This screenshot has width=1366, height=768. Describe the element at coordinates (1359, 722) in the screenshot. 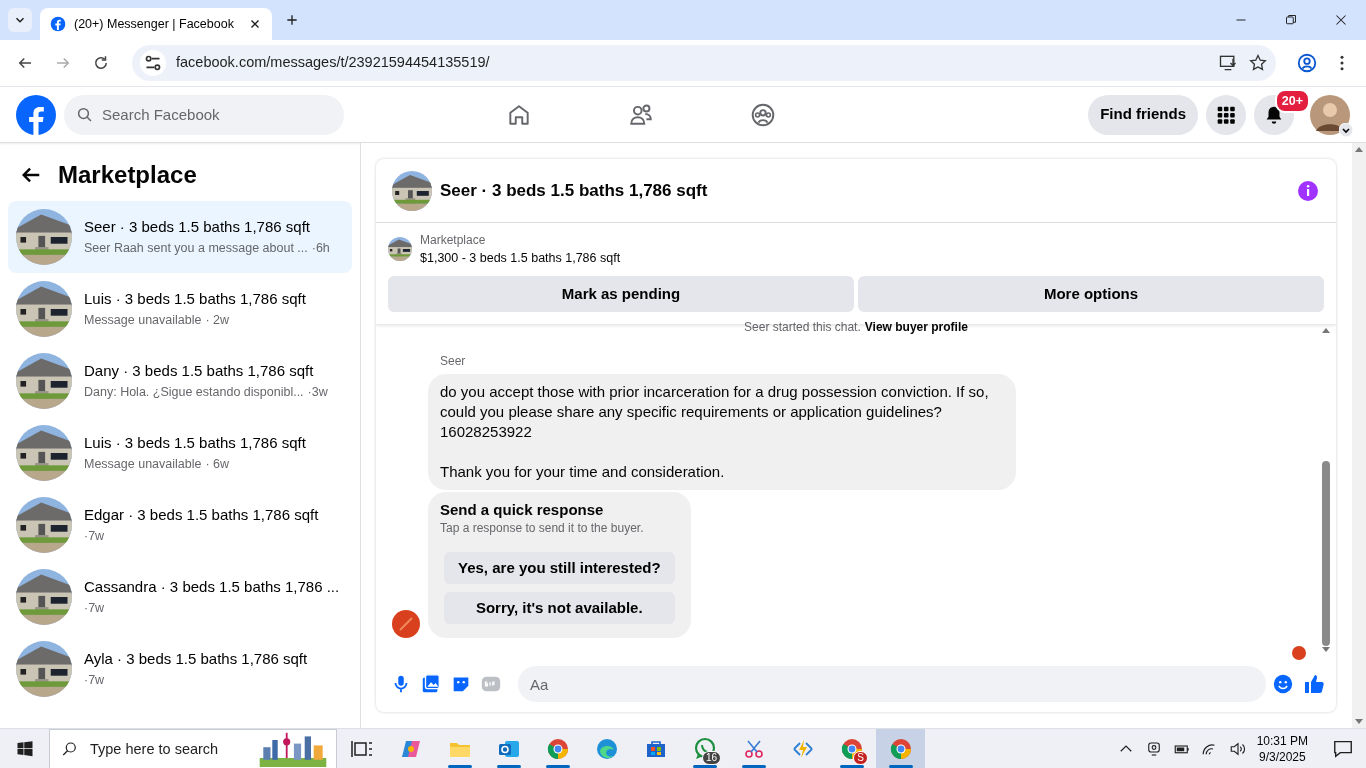

I see `scroll-down-icon` at that location.